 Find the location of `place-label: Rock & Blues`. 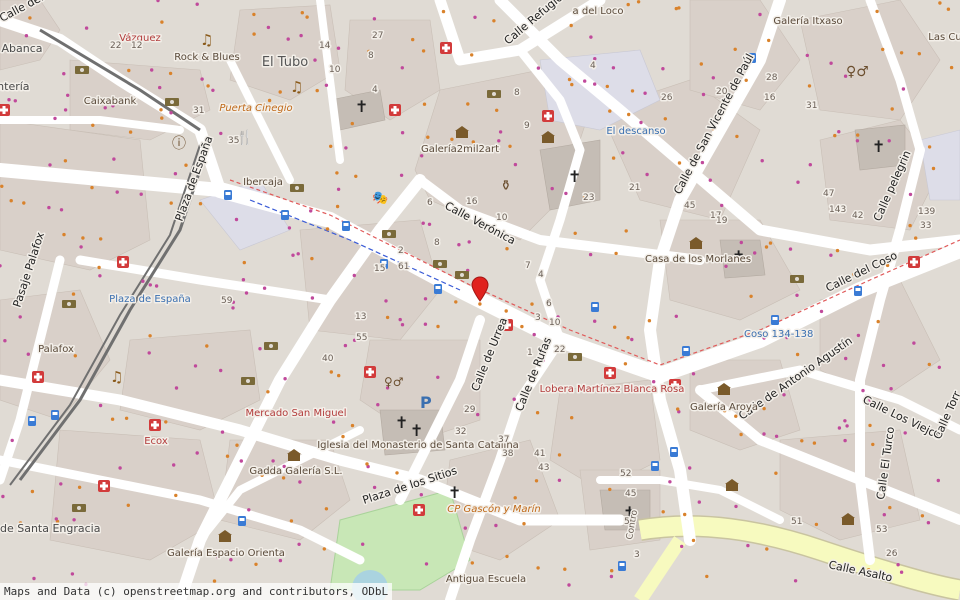

place-label: Rock & Blues is located at coordinates (206, 57).